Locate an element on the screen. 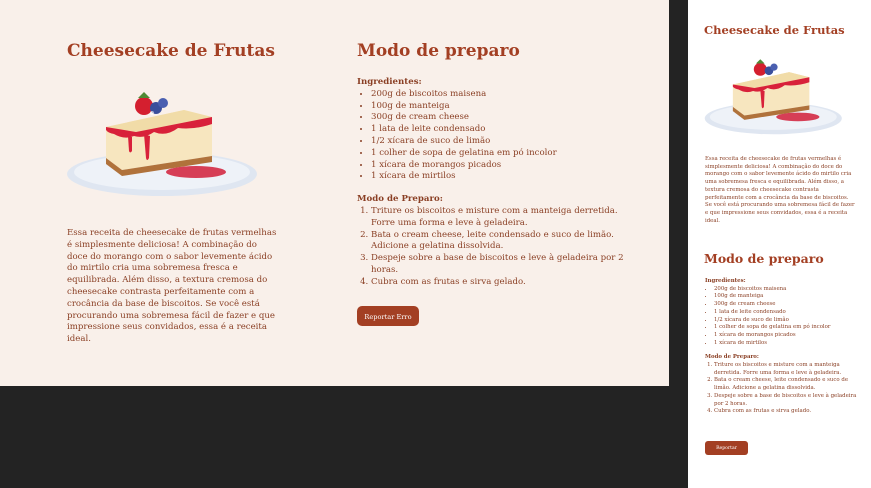 The image size is (871, 488). ingredient-item: 1/2 xícara de suco de limão is located at coordinates (499, 142).